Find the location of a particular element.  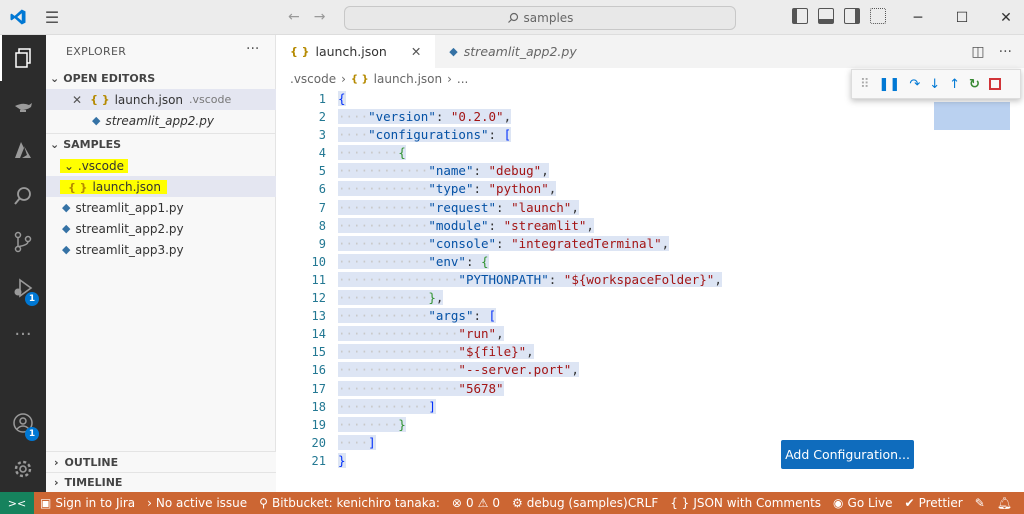

issue-status: › No active issue is located at coordinates (197, 503).